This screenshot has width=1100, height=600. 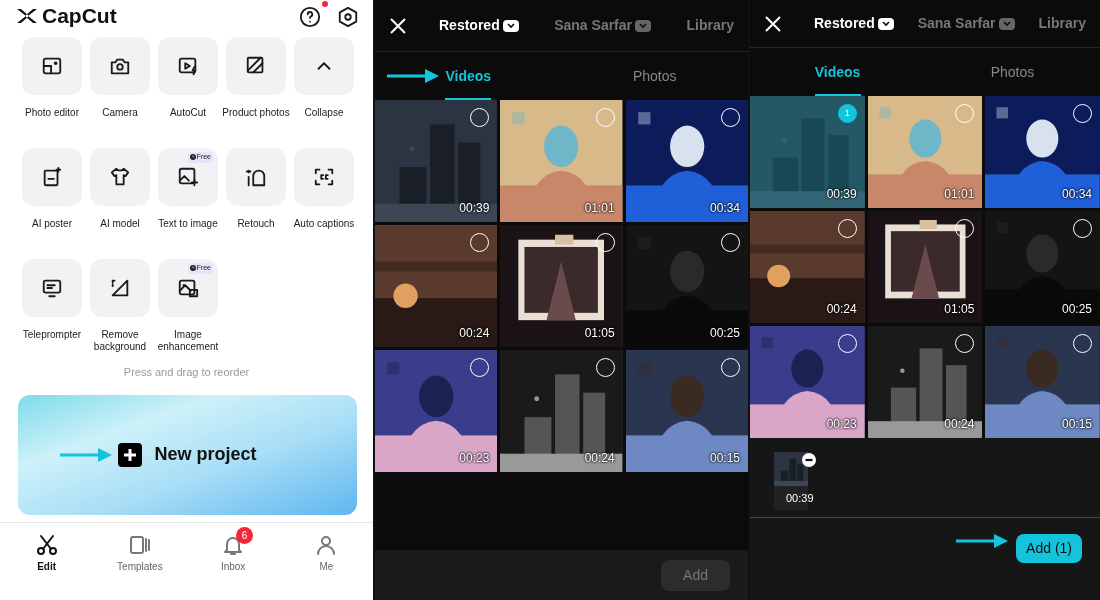 I want to click on nav-tab: Templates, so click(x=139, y=553).